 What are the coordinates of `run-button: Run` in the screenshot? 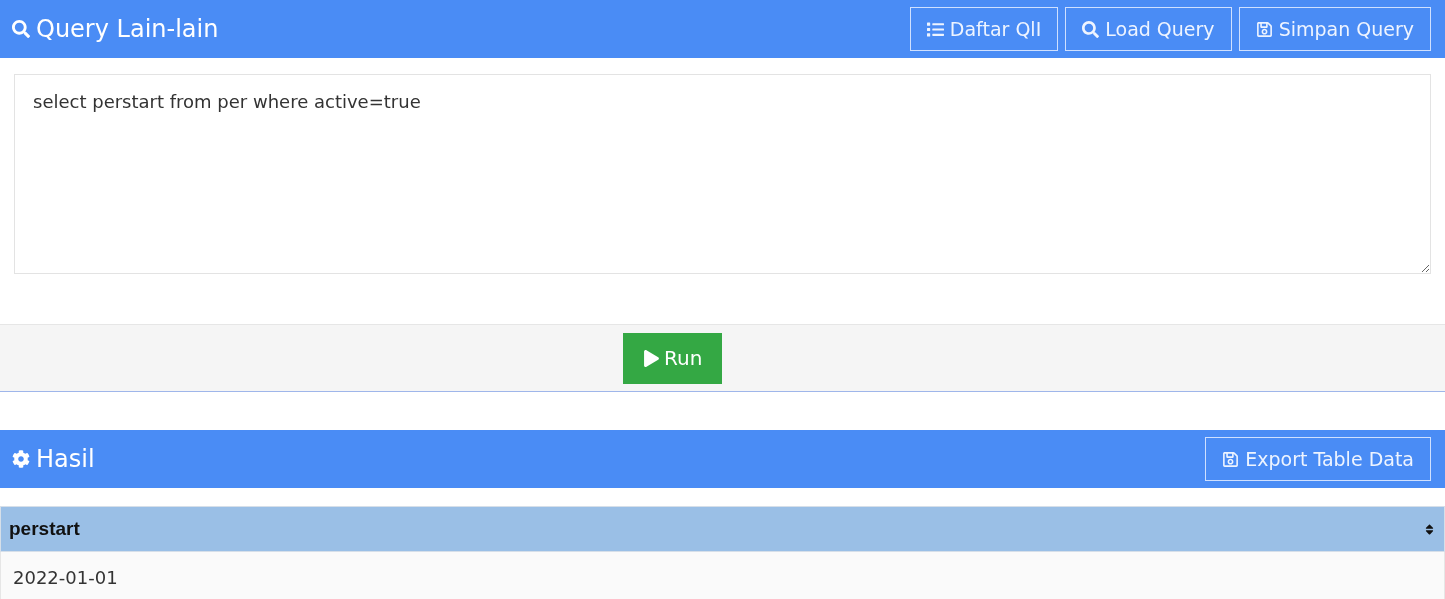 It's located at (673, 358).